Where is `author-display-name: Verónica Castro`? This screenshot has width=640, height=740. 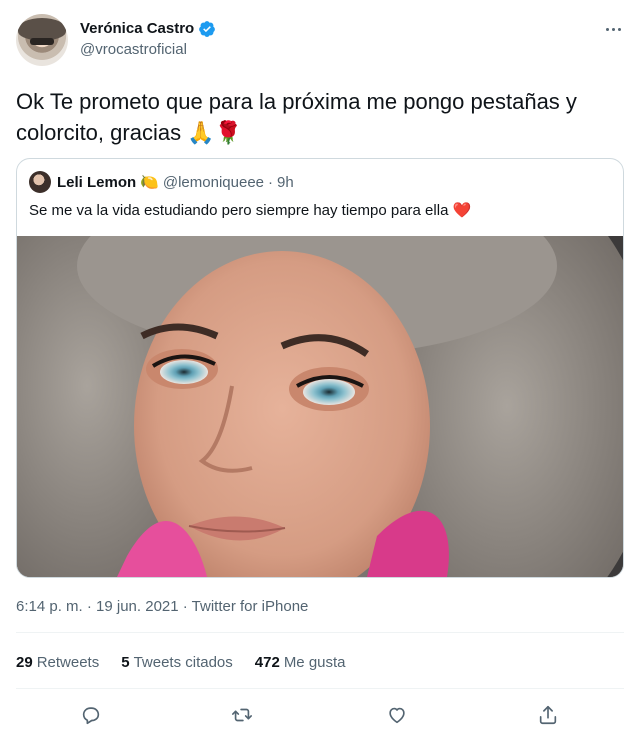 author-display-name: Verónica Castro is located at coordinates (148, 29).